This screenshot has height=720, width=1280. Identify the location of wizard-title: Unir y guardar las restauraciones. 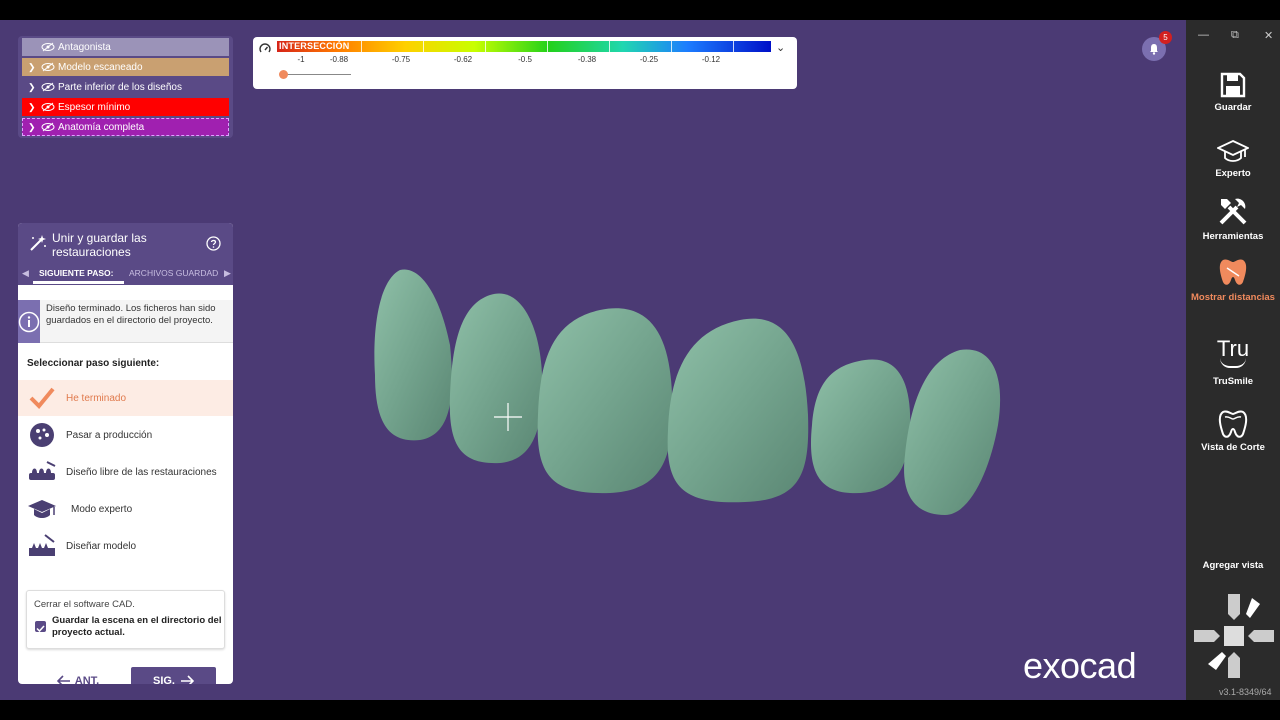
(99, 245).